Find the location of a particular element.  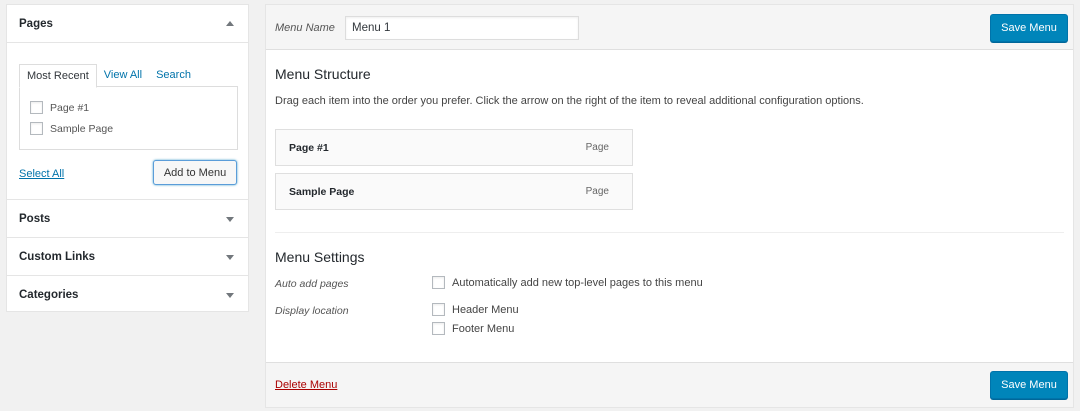

save-menu-button-bottom: Save Menu is located at coordinates (1029, 385).